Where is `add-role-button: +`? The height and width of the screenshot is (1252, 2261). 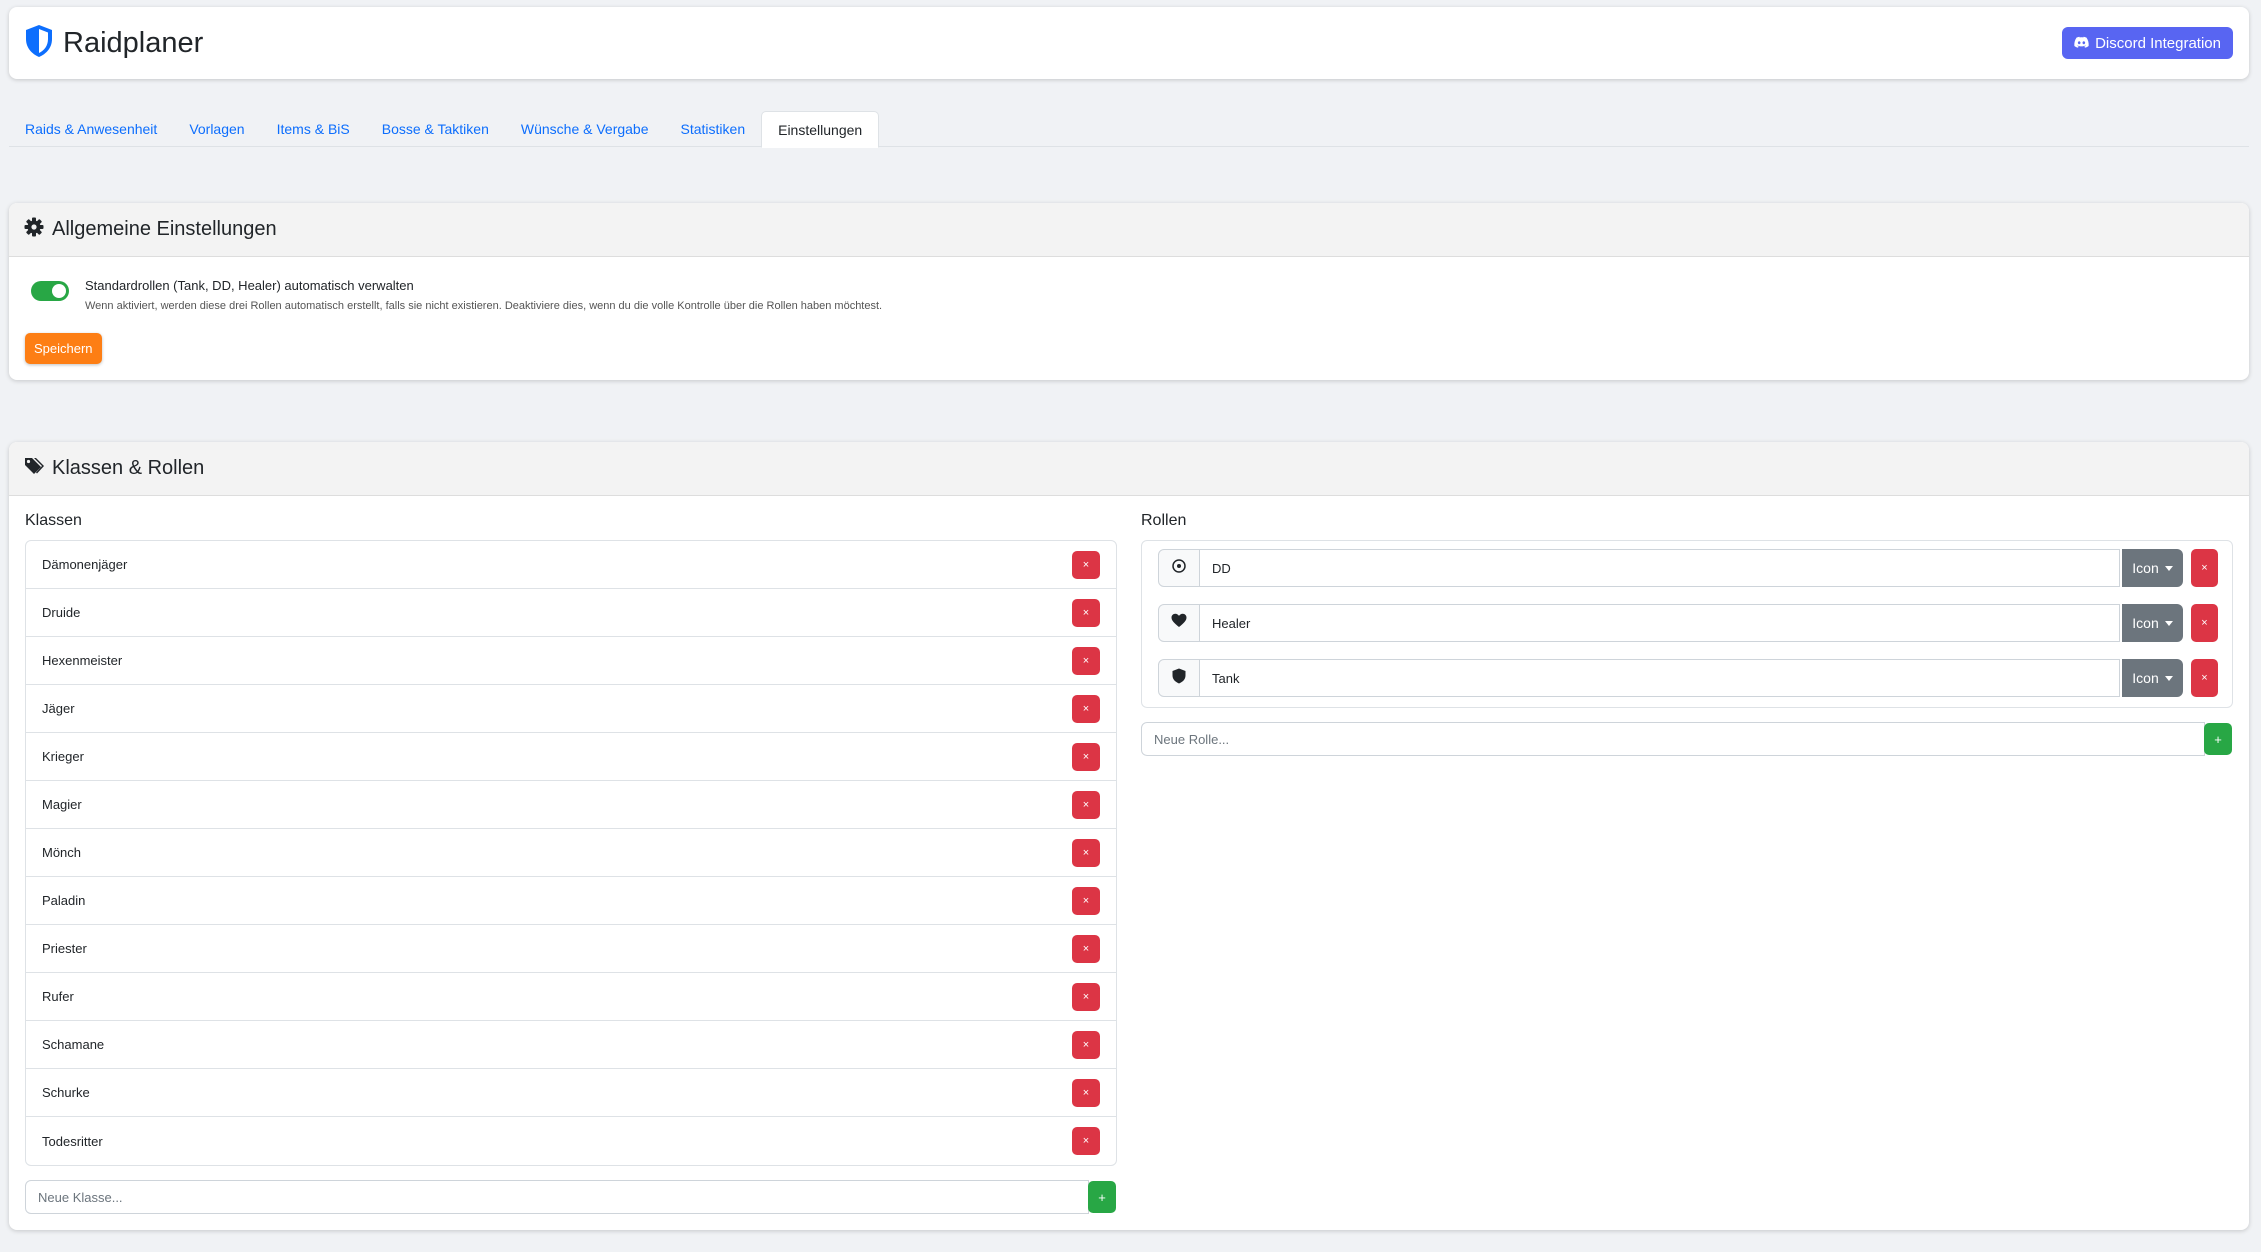
add-role-button: + is located at coordinates (2218, 739).